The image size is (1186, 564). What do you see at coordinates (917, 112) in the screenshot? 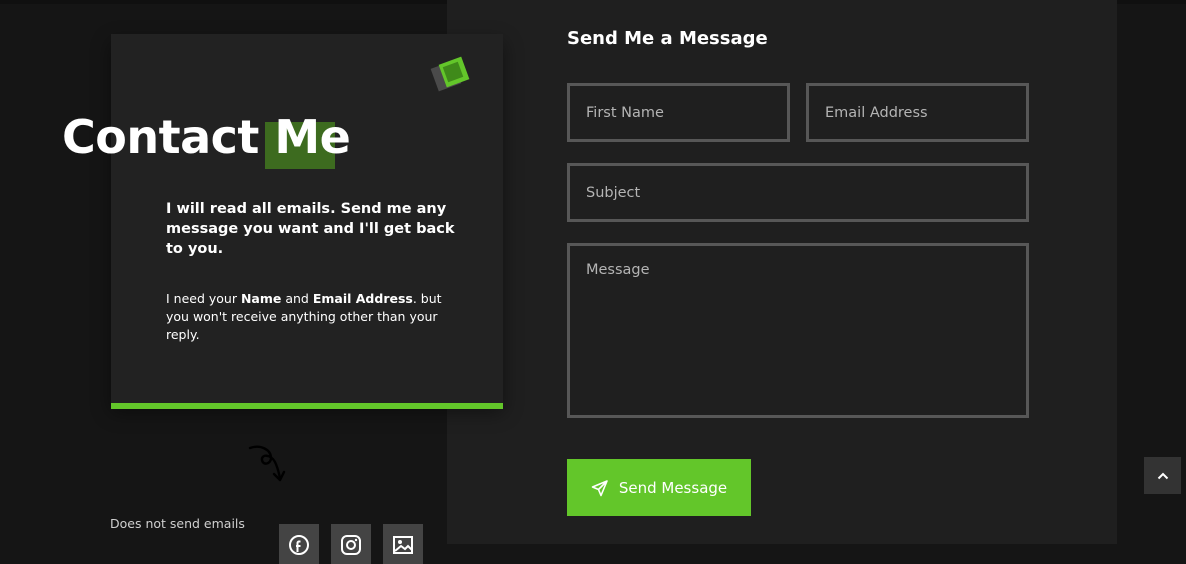
I see `email-input` at bounding box center [917, 112].